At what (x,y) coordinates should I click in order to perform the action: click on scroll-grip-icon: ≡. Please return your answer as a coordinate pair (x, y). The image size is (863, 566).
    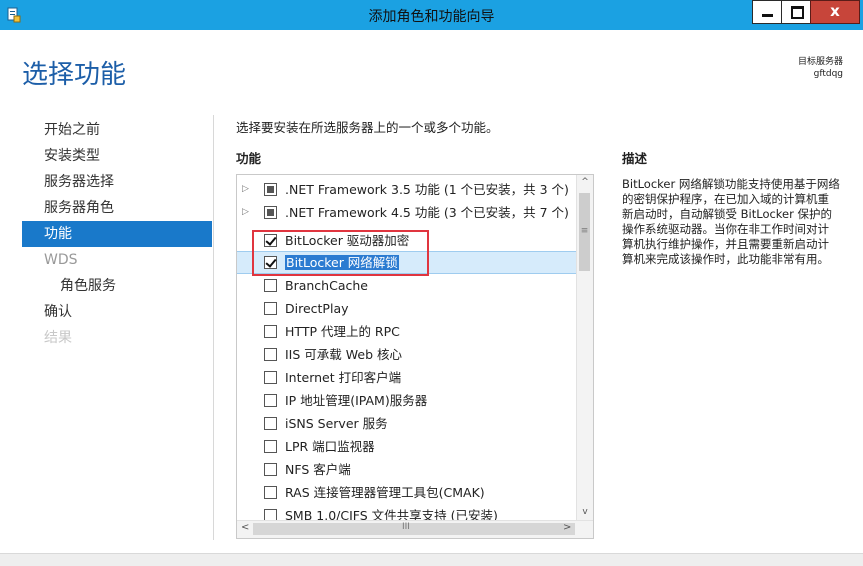
    Looking at the image, I should click on (584, 231).